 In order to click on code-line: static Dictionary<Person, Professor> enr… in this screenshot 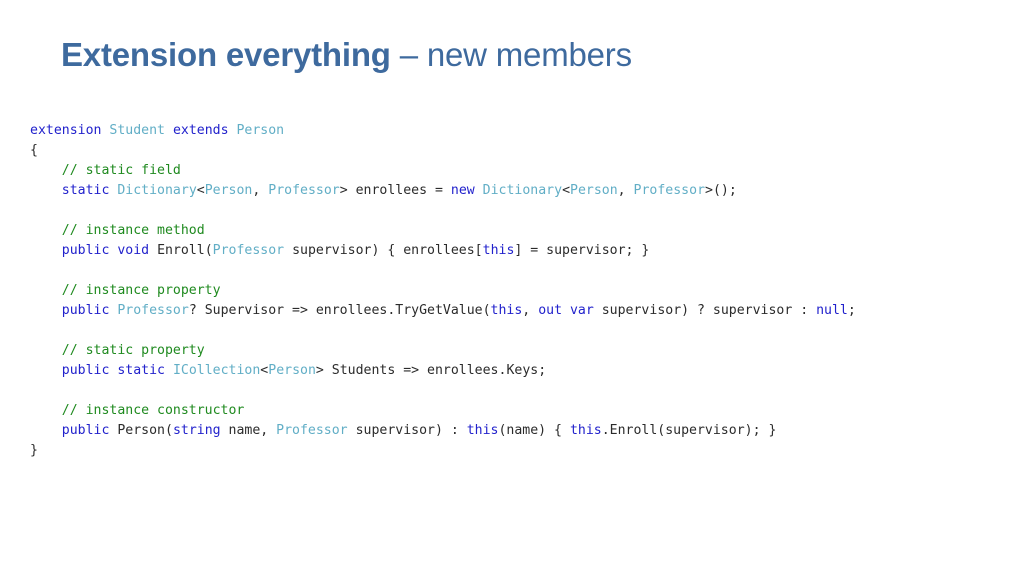, I will do `click(520, 191)`.